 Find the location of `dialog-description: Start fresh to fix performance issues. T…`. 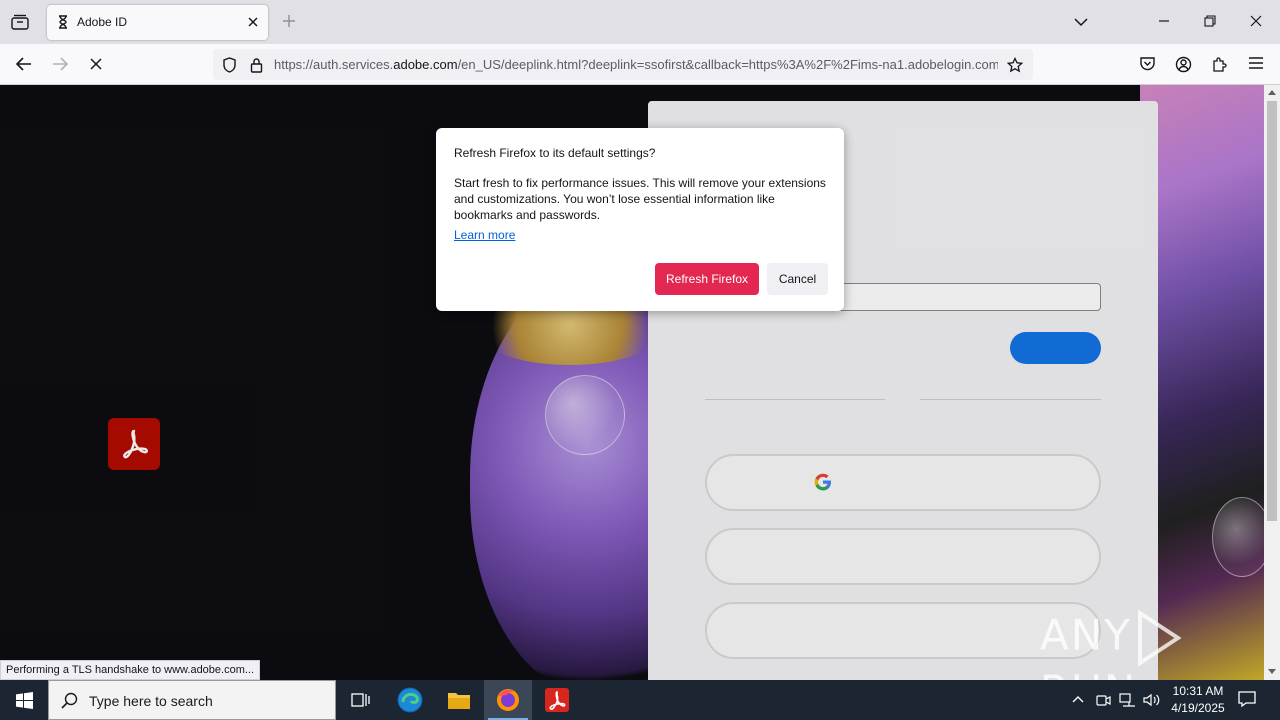

dialog-description: Start fresh to fix performance issues. T… is located at coordinates (640, 199).